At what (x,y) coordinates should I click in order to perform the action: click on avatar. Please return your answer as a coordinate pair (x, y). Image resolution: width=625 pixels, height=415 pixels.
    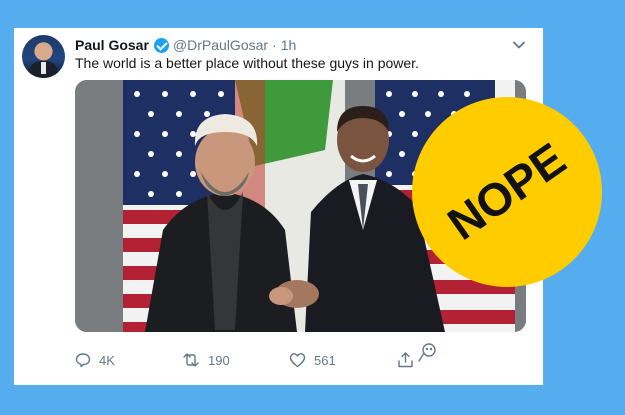
    Looking at the image, I should click on (43, 56).